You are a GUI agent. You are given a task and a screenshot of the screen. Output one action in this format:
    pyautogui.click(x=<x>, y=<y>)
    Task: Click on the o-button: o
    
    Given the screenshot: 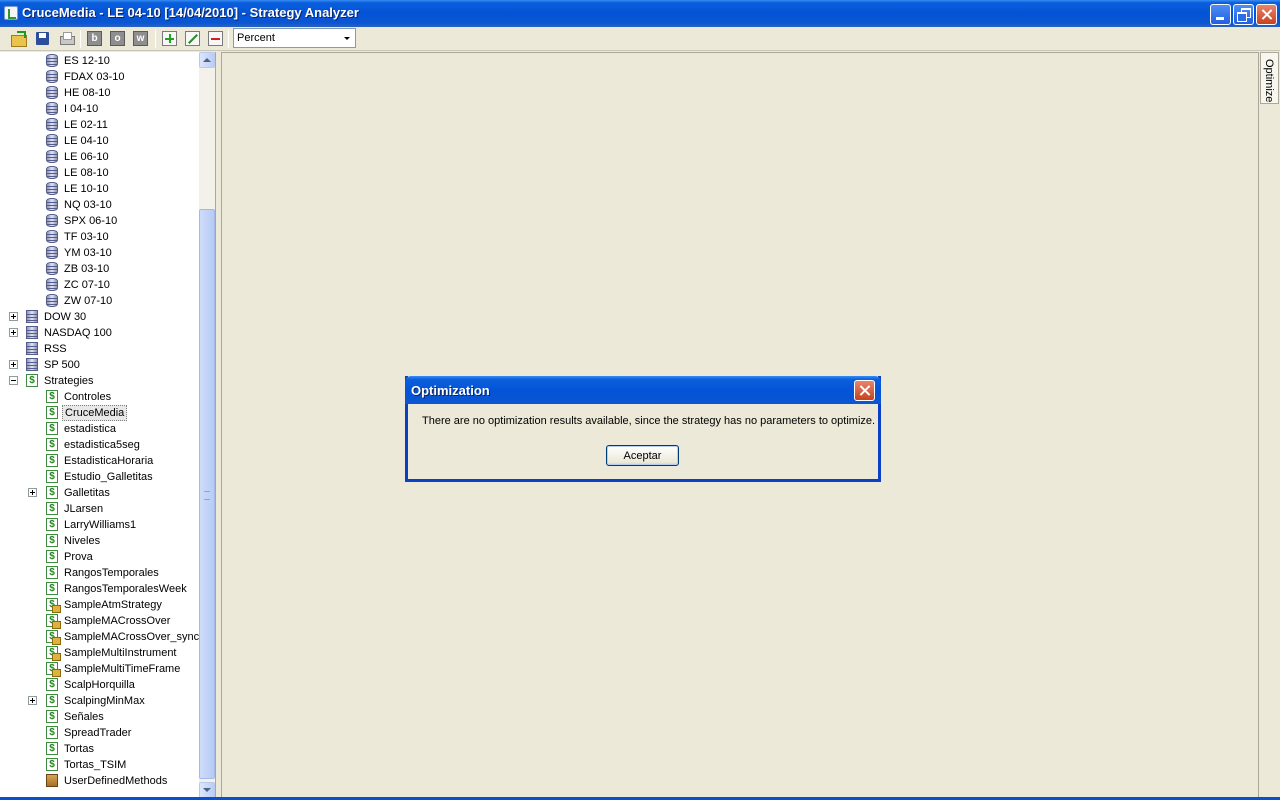 What is the action you would take?
    pyautogui.click(x=117, y=38)
    